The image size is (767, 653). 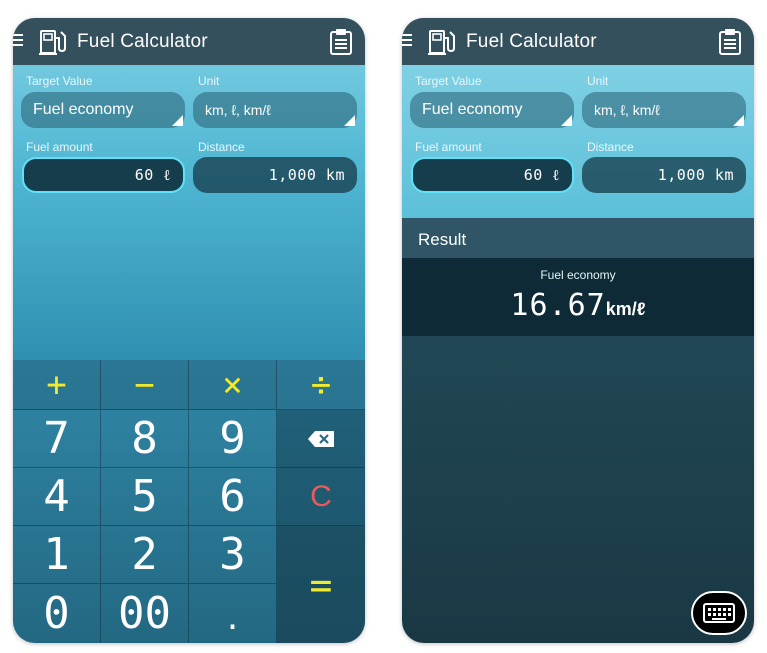 I want to click on key-1: 1, so click(x=57, y=555).